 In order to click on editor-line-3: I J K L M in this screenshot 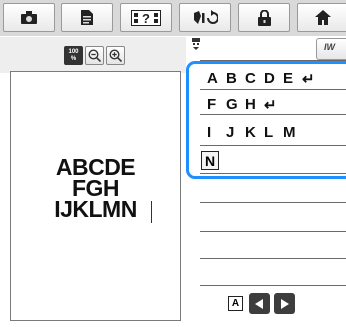, I will do `click(254, 134)`.